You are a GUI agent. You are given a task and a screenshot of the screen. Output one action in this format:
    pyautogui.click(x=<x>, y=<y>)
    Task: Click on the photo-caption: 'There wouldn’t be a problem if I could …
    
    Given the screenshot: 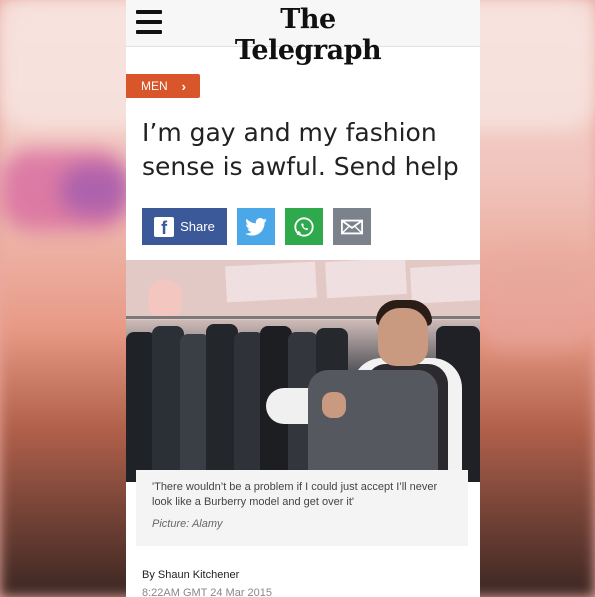 What is the action you would take?
    pyautogui.click(x=302, y=508)
    